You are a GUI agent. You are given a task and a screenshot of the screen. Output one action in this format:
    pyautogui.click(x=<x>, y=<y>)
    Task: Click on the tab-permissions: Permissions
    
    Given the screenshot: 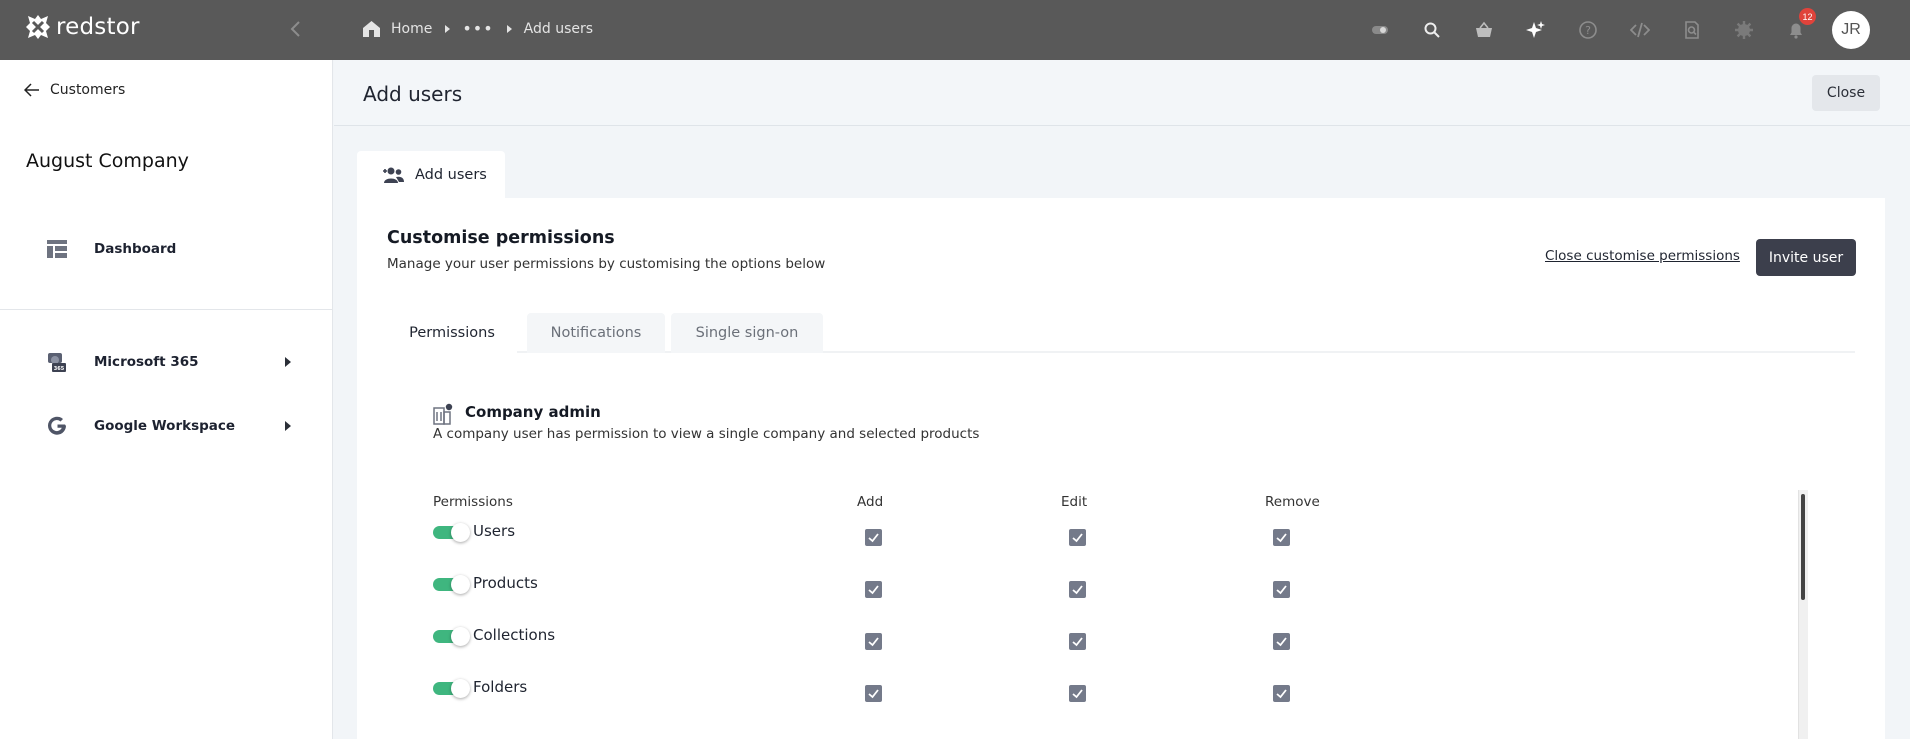 What is the action you would take?
    pyautogui.click(x=452, y=333)
    